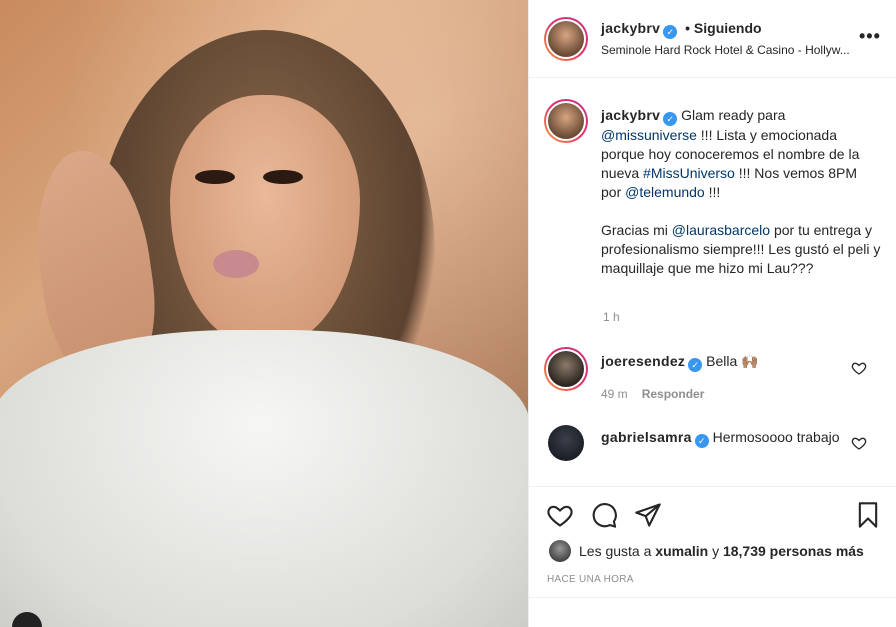 This screenshot has height=627, width=896. I want to click on caption-para2-lead: Gracias mi, so click(634, 230).